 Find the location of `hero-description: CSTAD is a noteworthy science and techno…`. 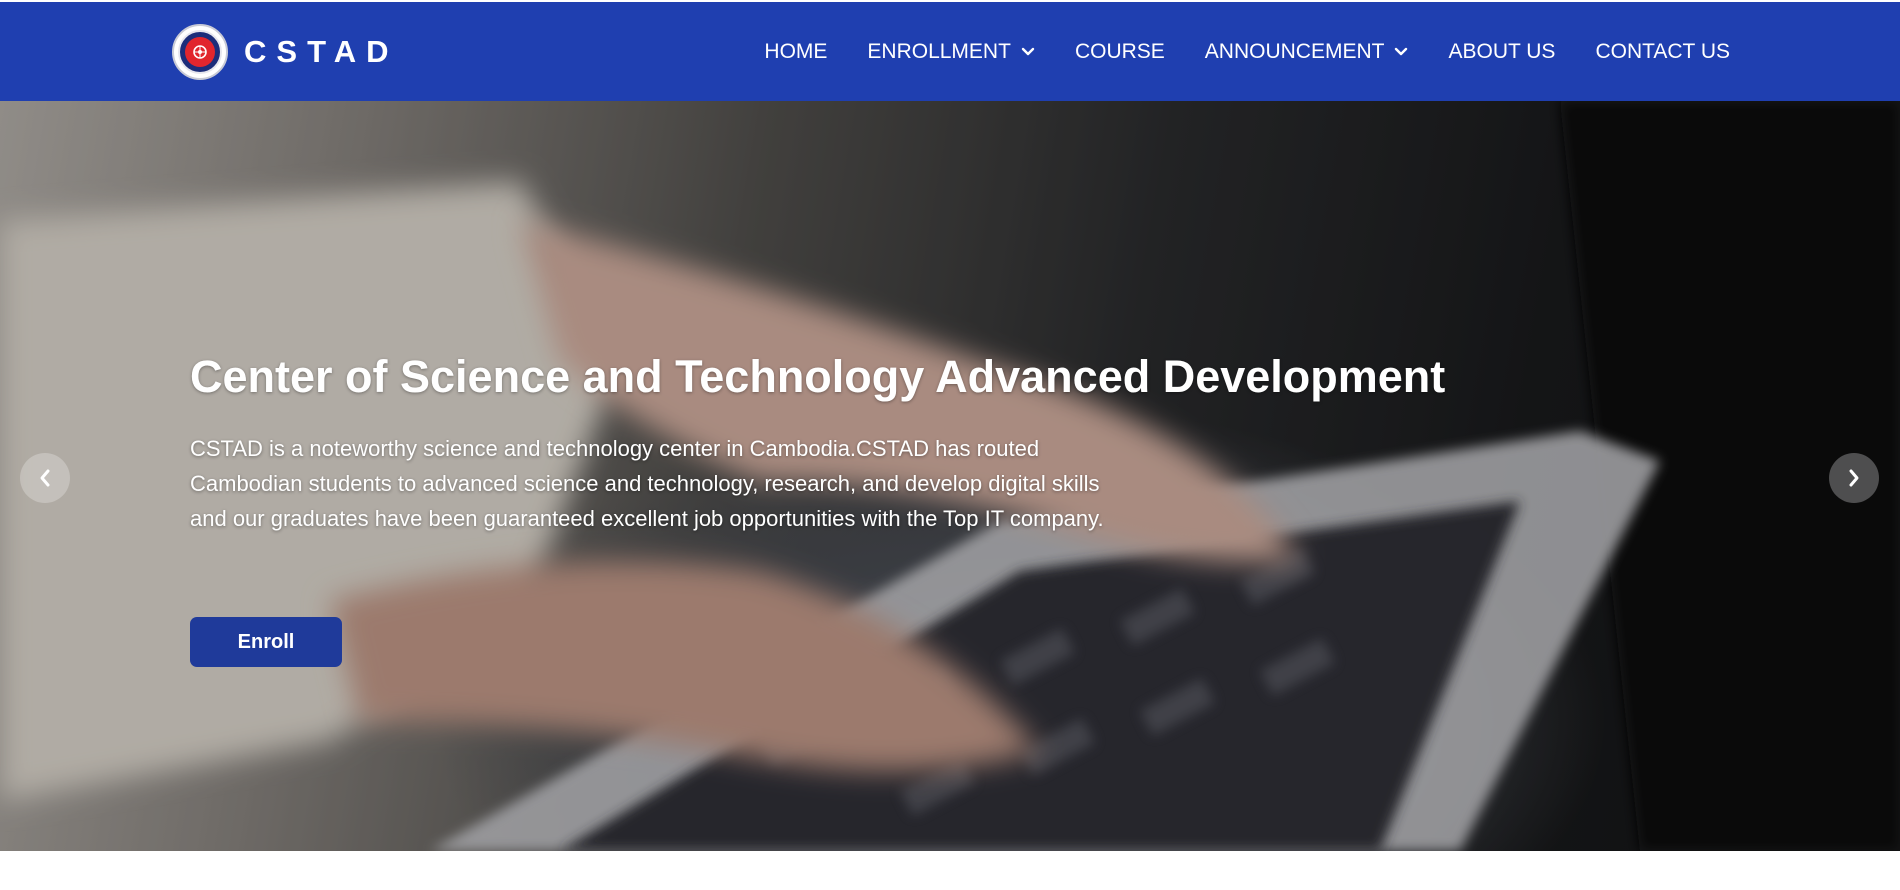

hero-description: CSTAD is a noteworthy science and techno… is located at coordinates (647, 483).